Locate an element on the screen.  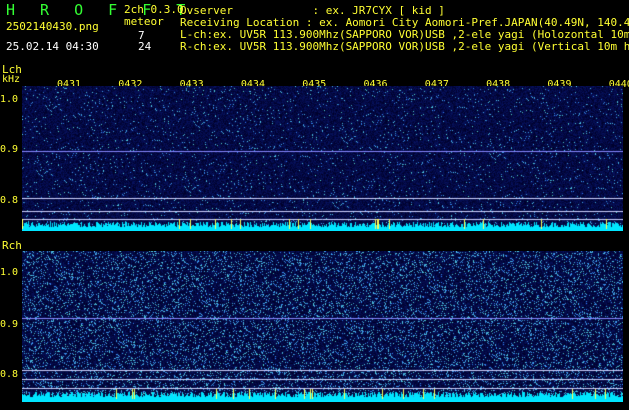
version-label: 2ch 0.3.0 is located at coordinates (154, 9).